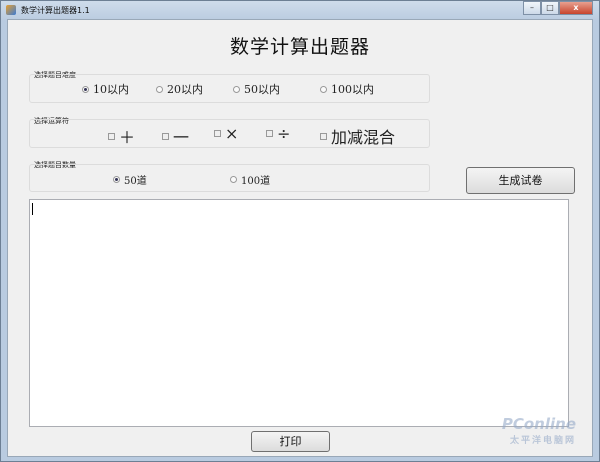  I want to click on option-label: 100以内, so click(352, 89).